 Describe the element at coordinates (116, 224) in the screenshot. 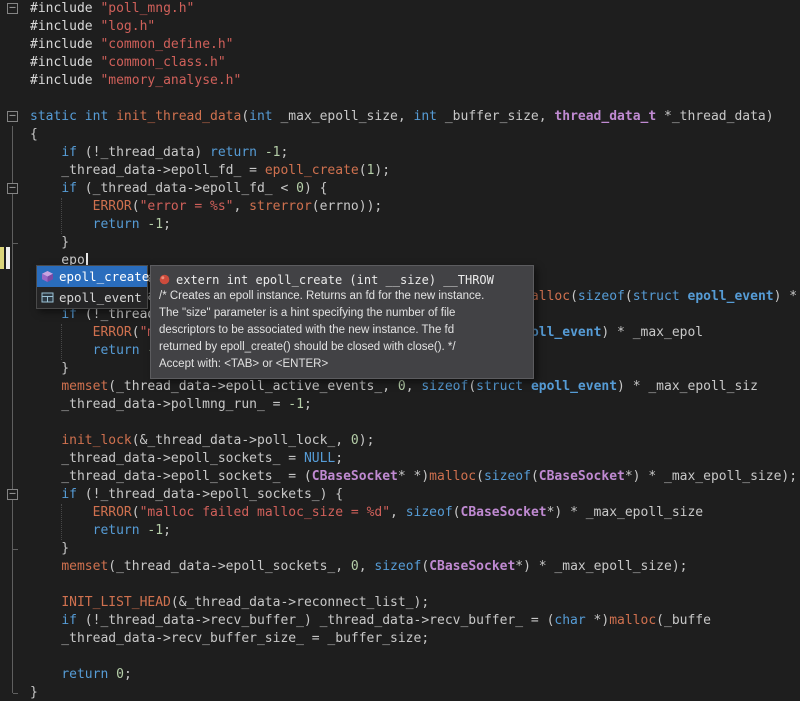

I see `code-token: return` at that location.